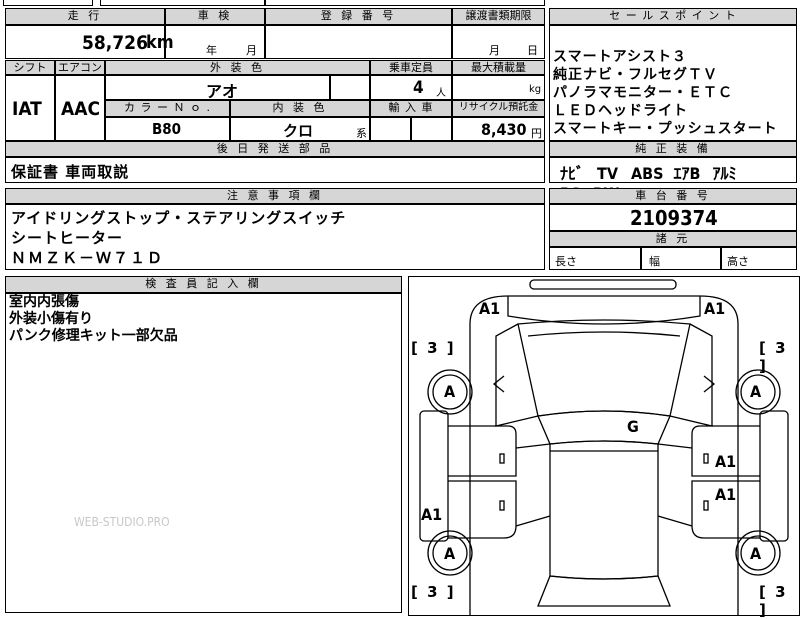 This screenshot has height=619, width=800. Describe the element at coordinates (358, 16) in the screenshot. I see `registration-header: 登 録 番 号` at that location.